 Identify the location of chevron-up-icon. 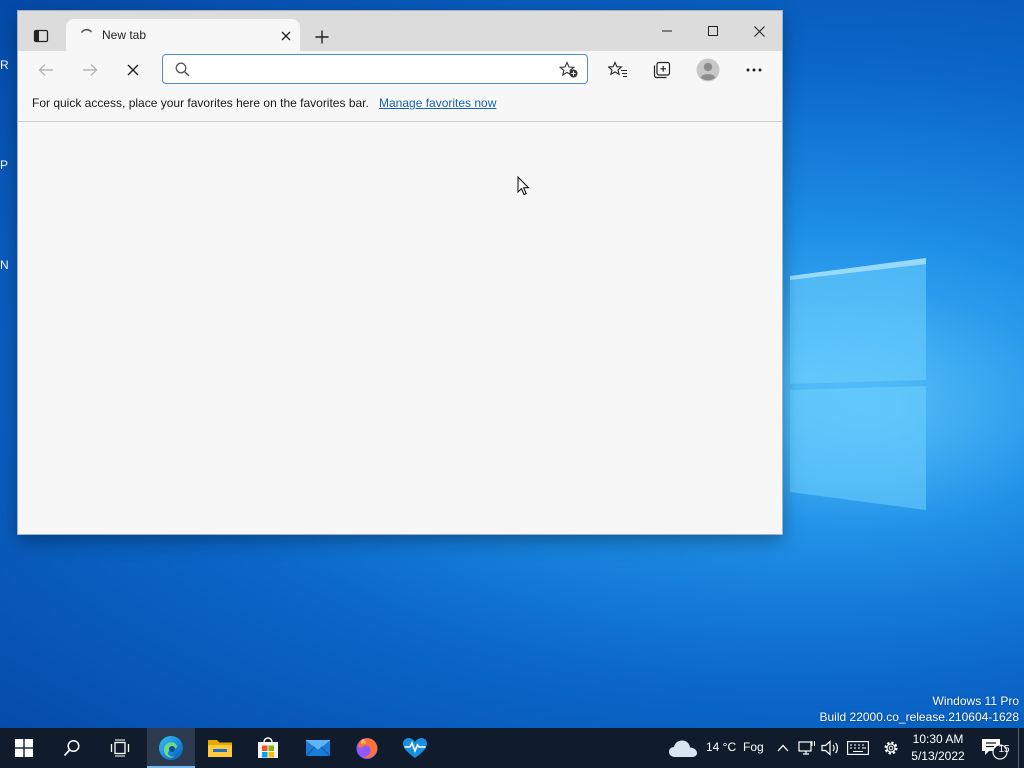
(783, 748).